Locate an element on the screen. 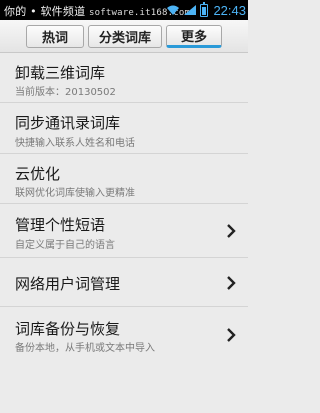  tab-more: 更多 is located at coordinates (194, 36).